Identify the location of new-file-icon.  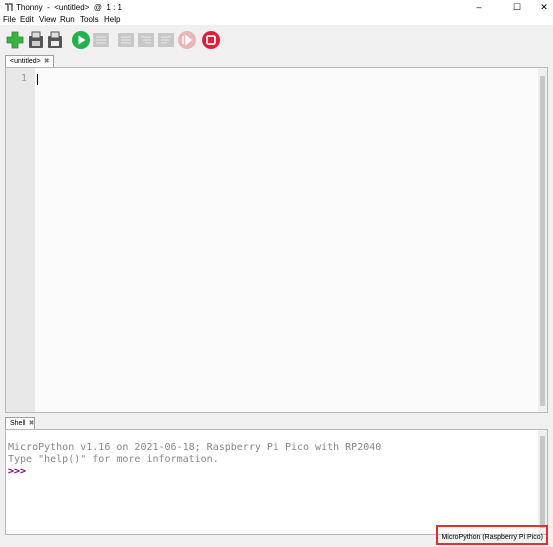
(15, 40).